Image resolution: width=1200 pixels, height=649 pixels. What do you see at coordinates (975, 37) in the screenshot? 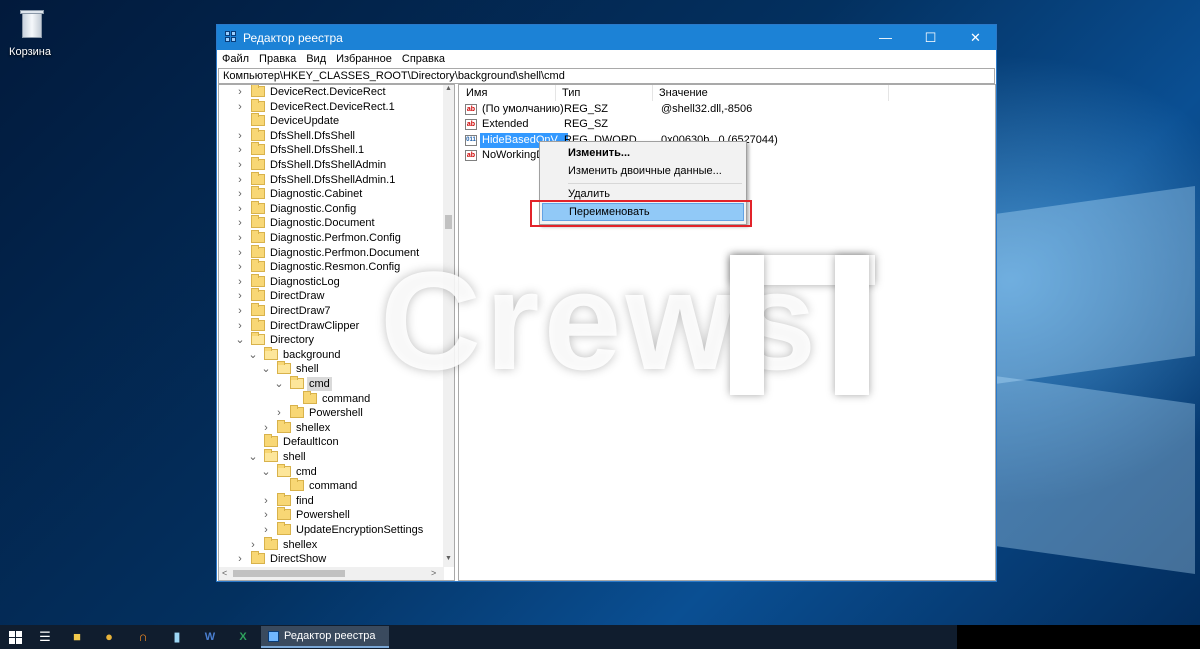
I see `close-button: ✕` at bounding box center [975, 37].